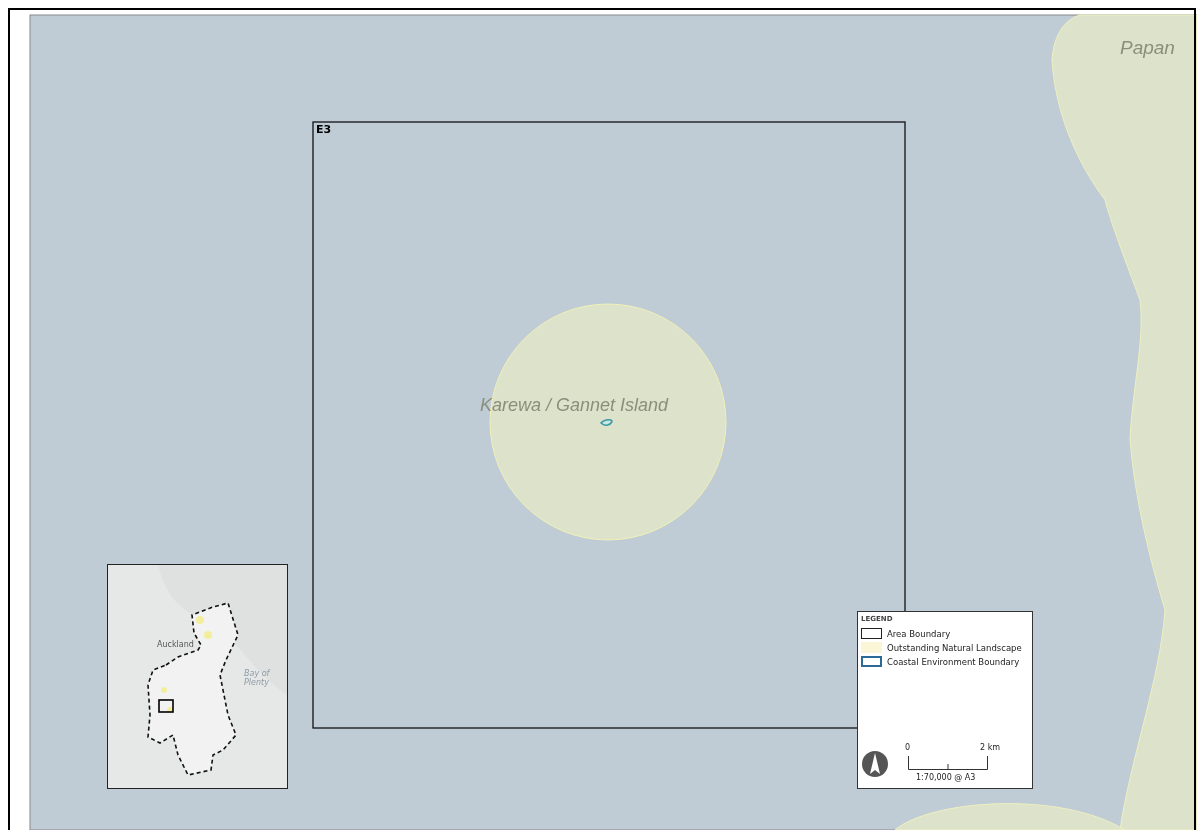  What do you see at coordinates (574, 405) in the screenshot?
I see `place-label: Karewa / Gannet Island` at bounding box center [574, 405].